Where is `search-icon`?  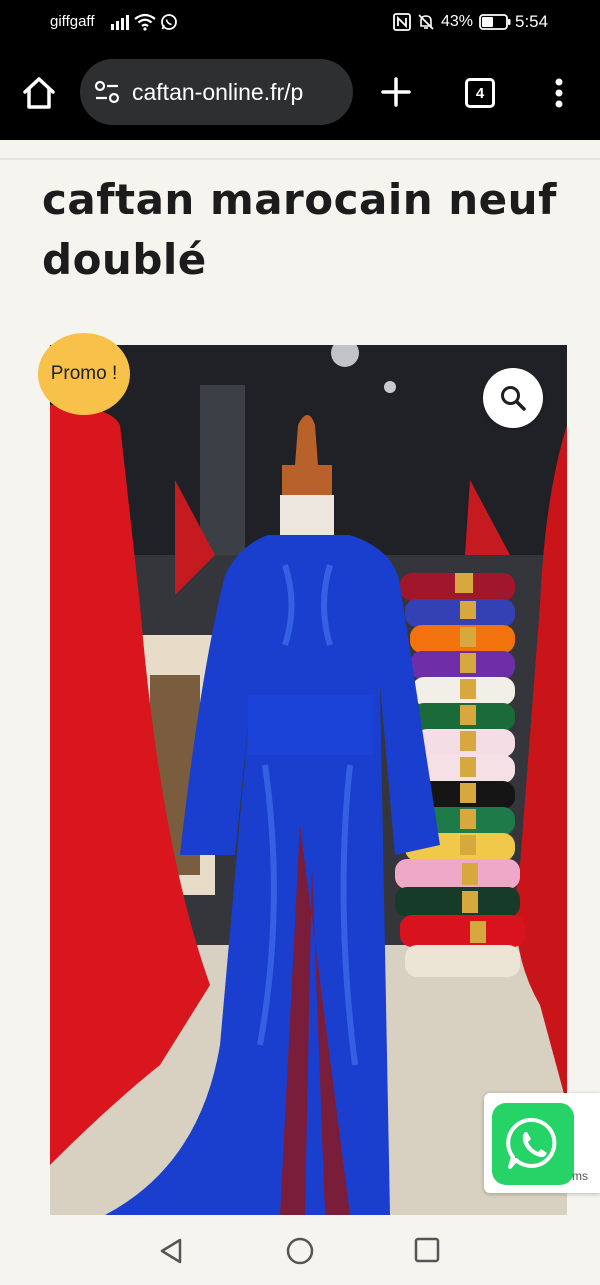
search-icon is located at coordinates (513, 398).